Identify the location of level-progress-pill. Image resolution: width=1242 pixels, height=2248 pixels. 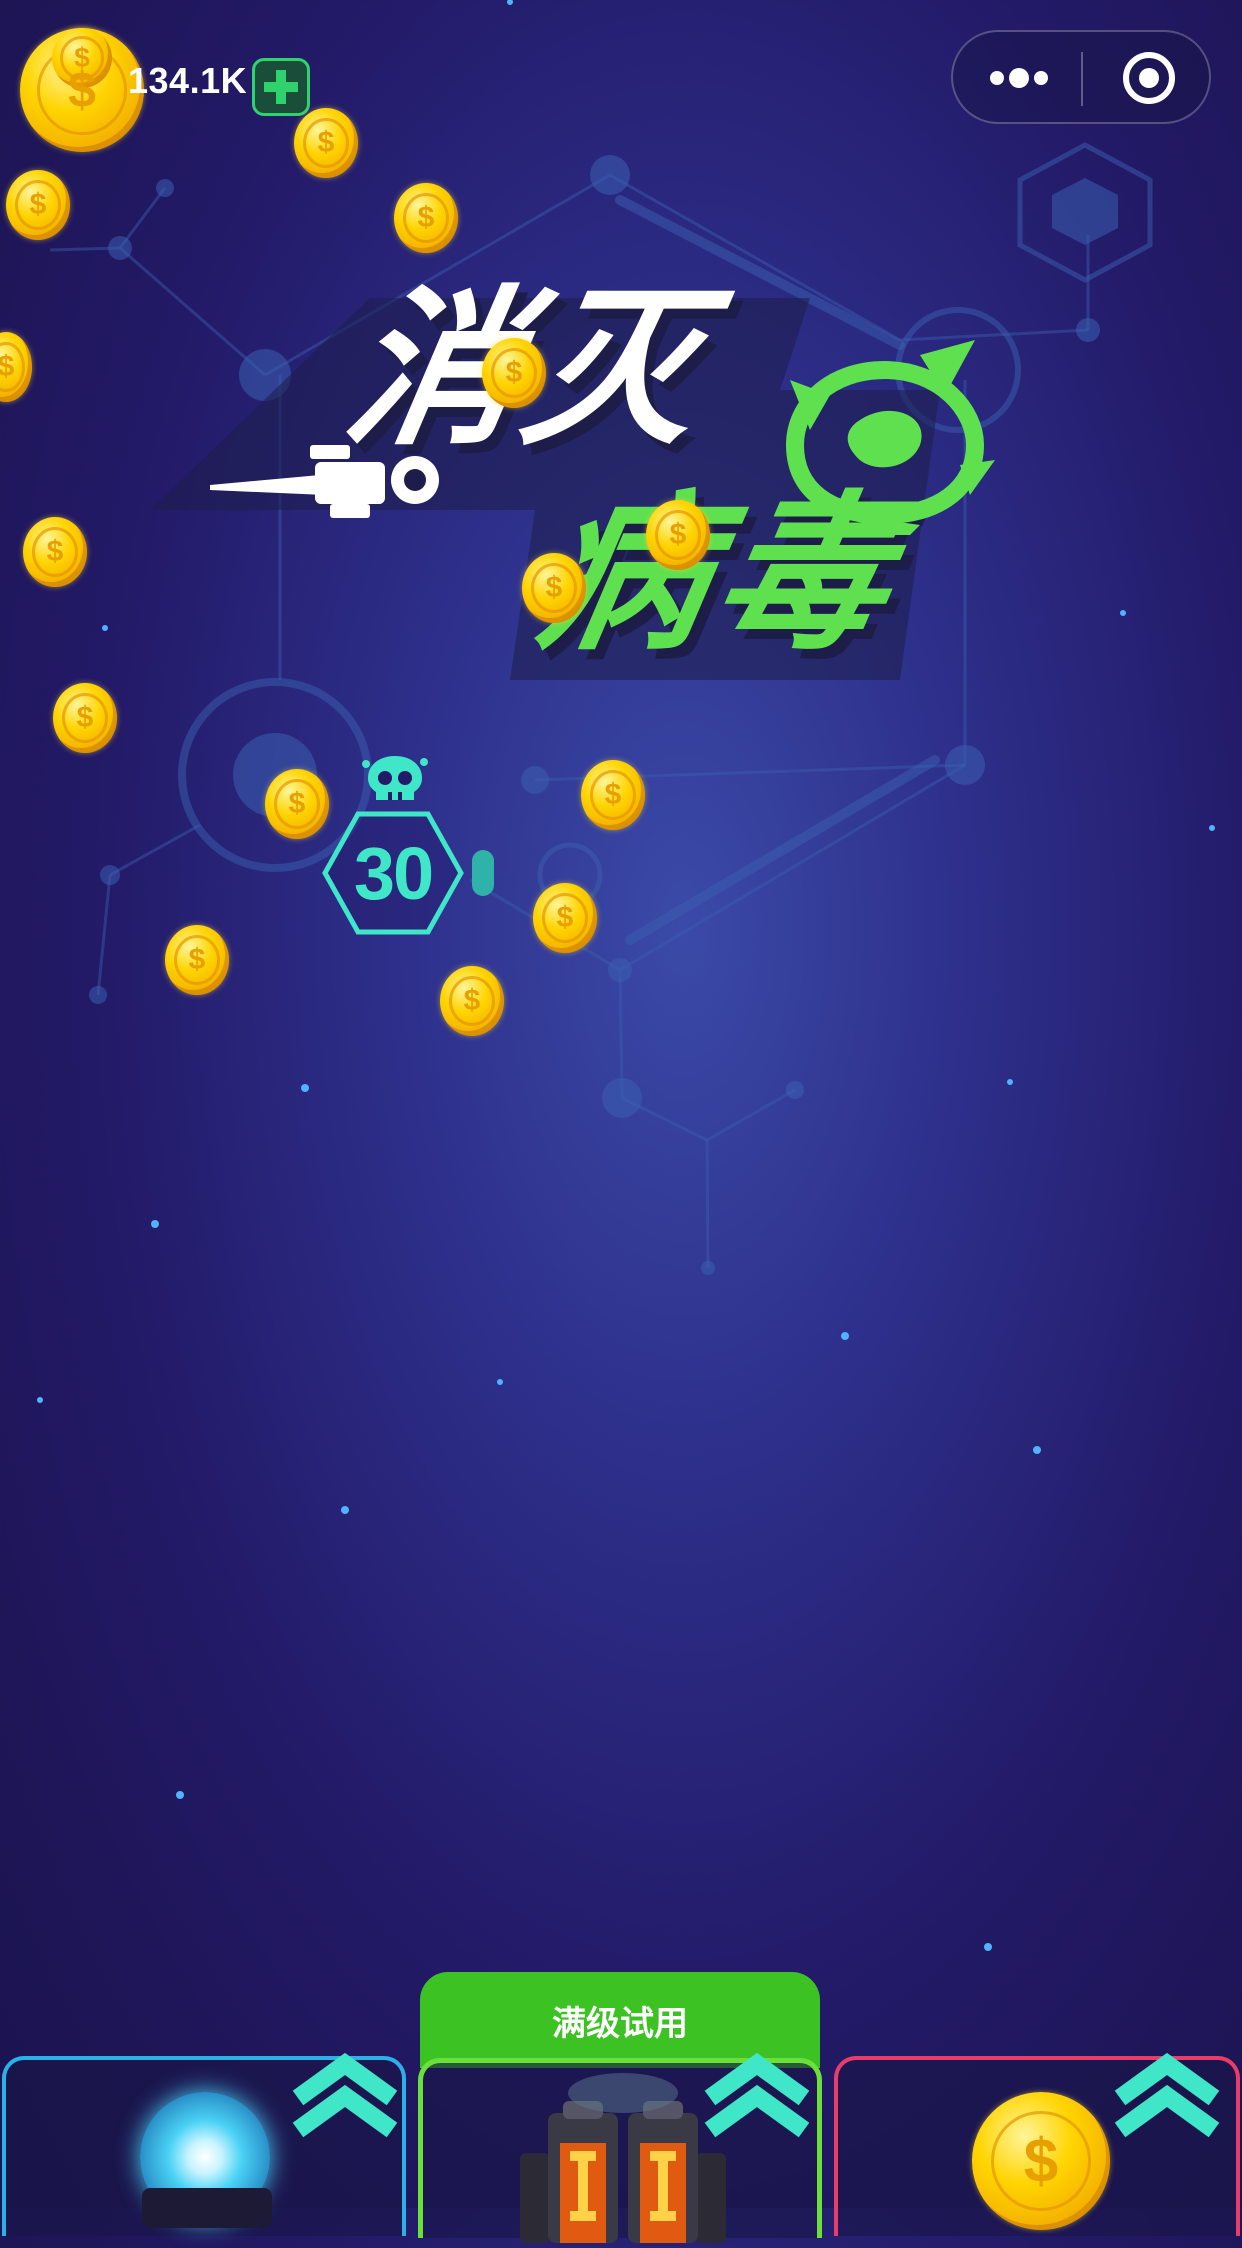
(483, 873).